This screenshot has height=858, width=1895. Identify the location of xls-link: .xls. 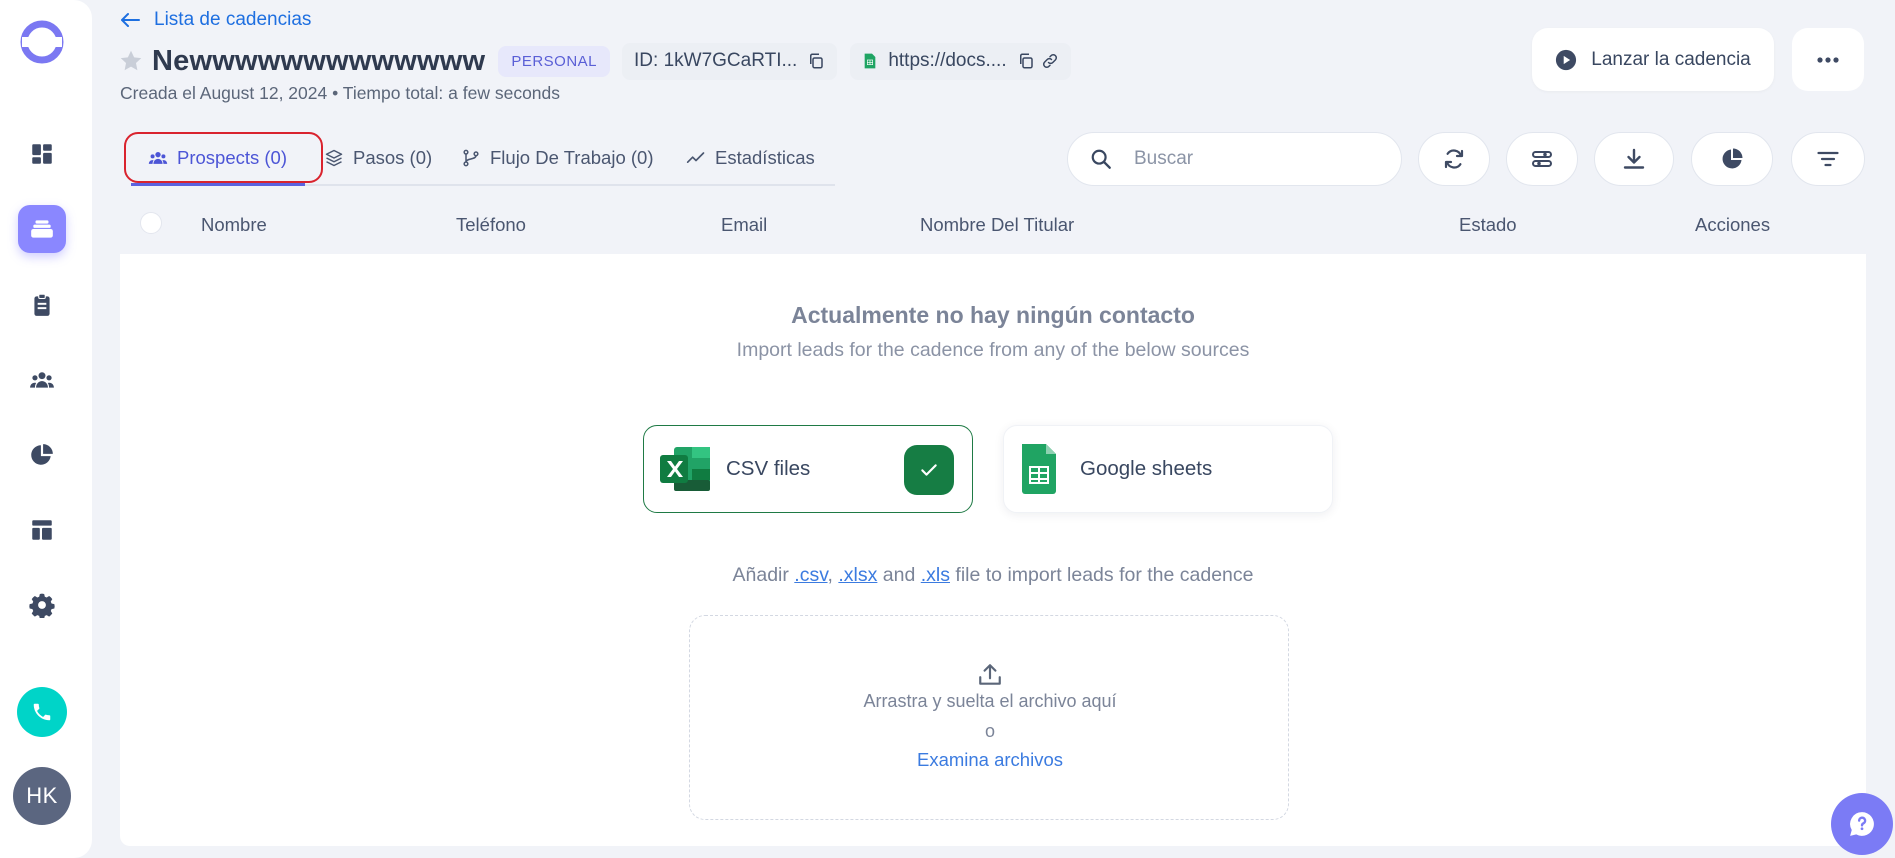
(935, 575).